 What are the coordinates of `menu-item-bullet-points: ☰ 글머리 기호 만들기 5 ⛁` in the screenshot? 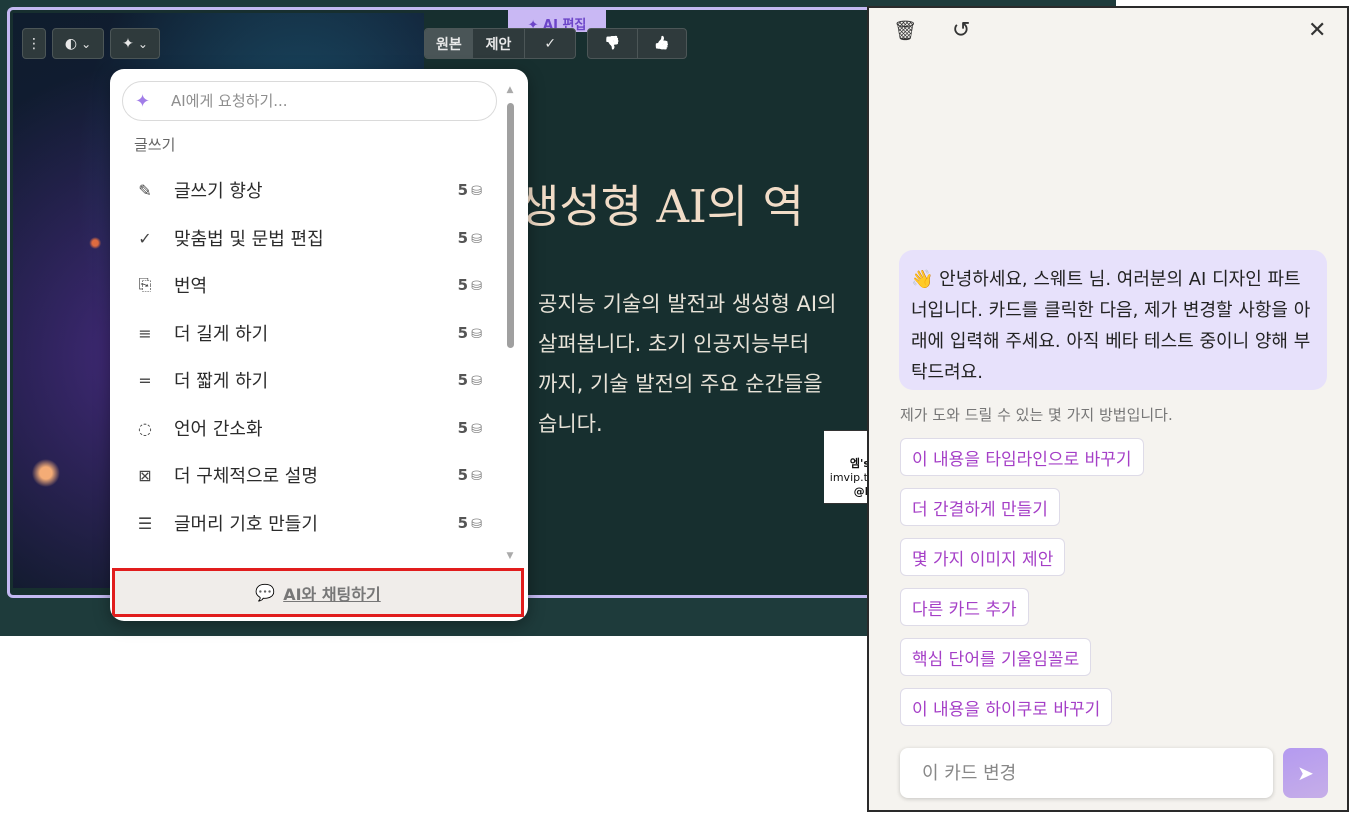 It's located at (307, 523).